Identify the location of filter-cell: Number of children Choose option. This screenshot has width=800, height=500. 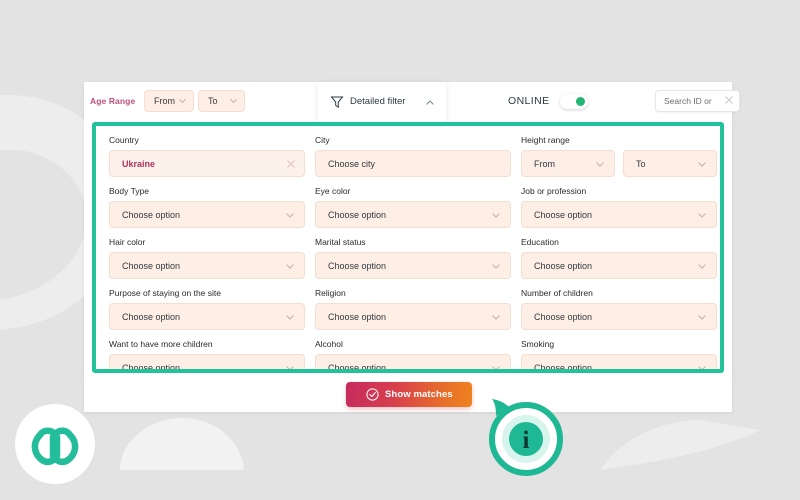
(619, 309).